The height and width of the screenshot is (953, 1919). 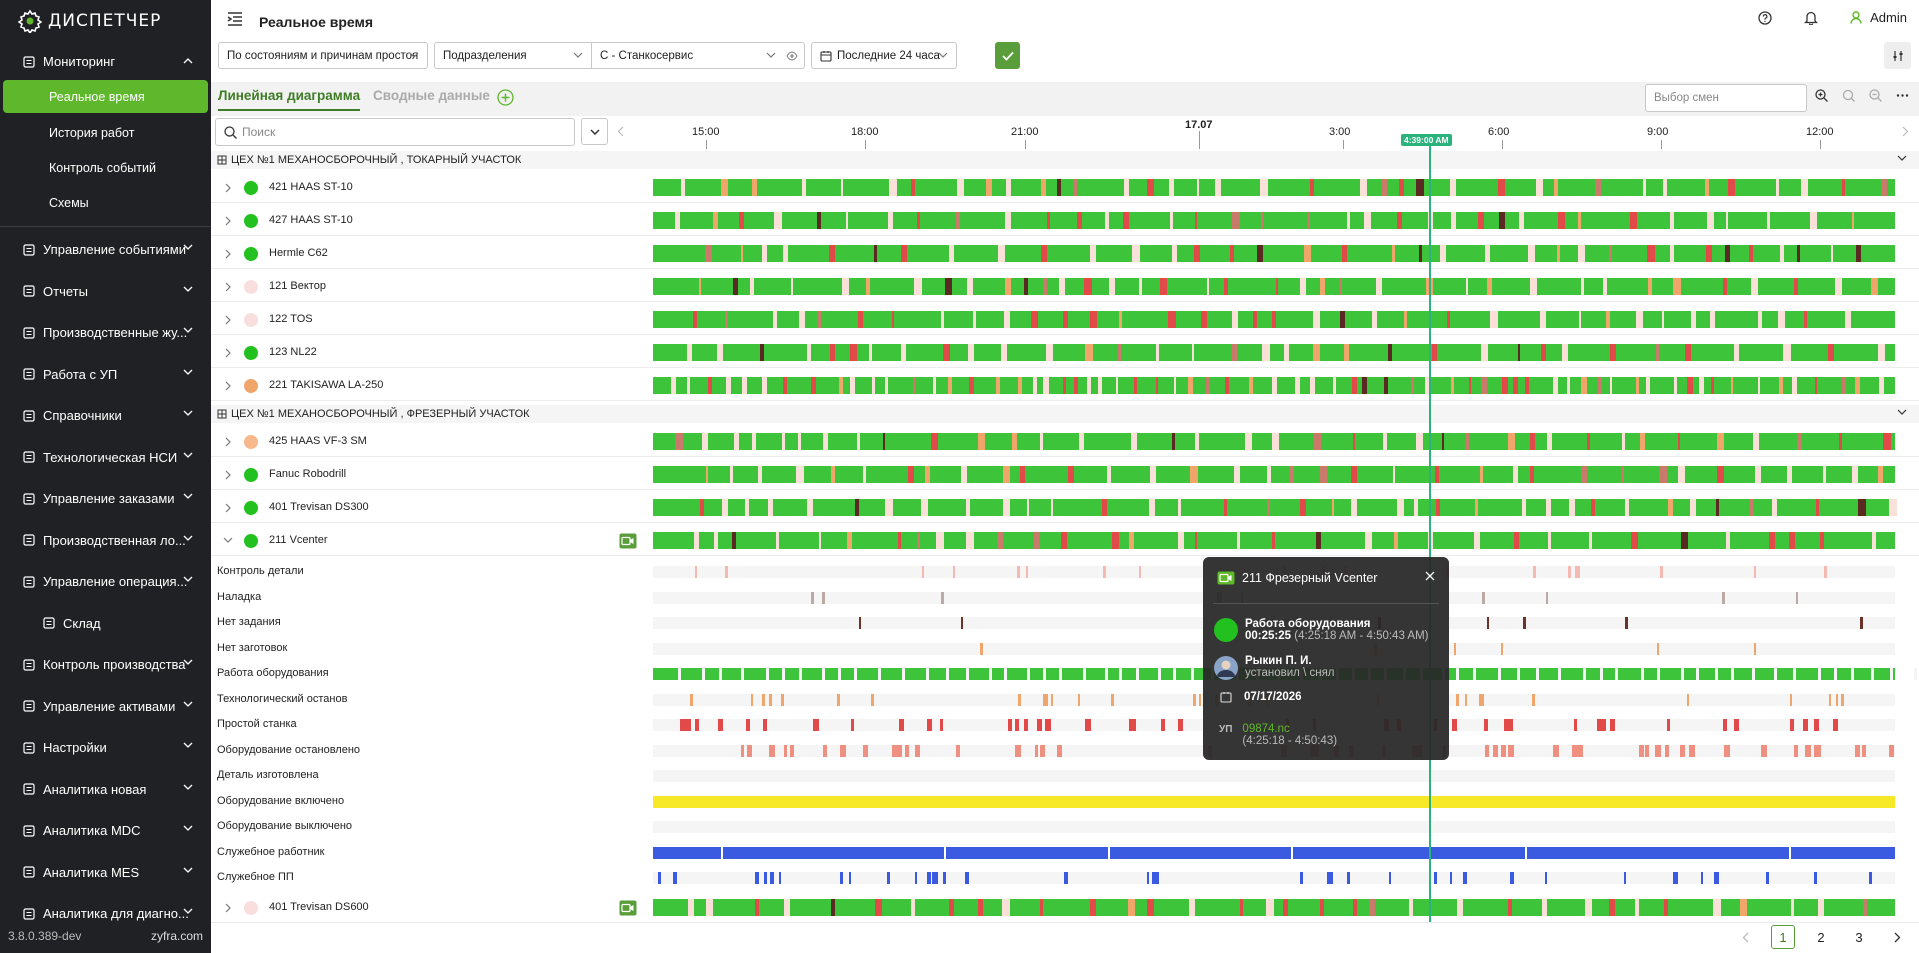 I want to click on zoom-in-icon, so click(x=1821, y=95).